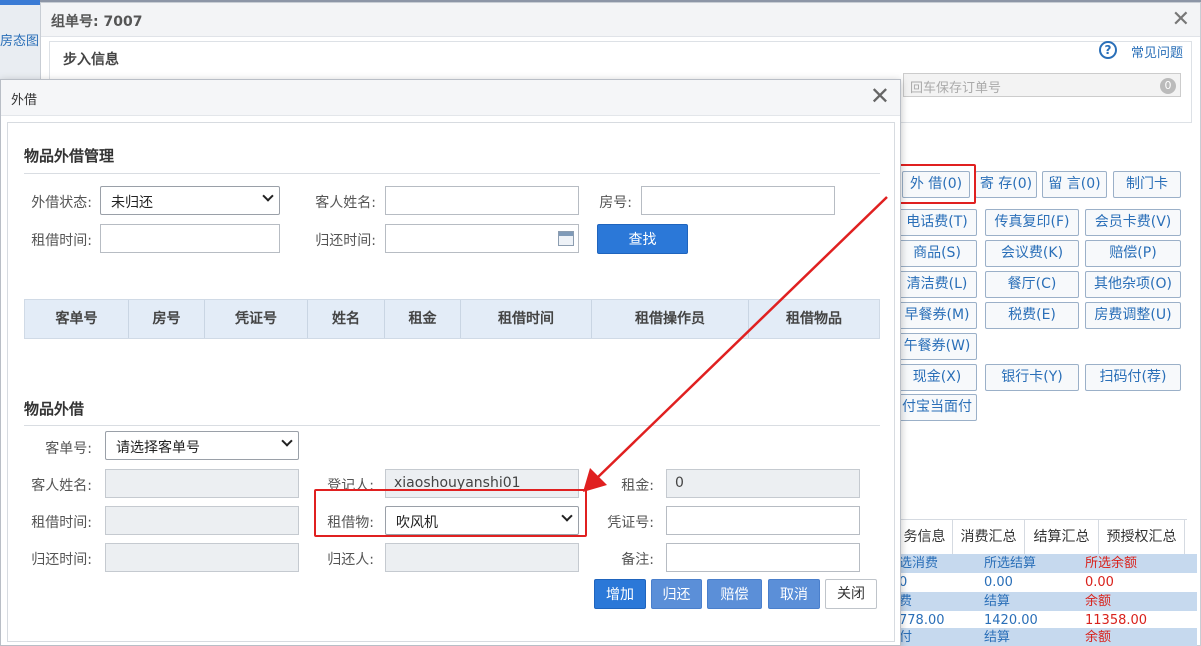 This screenshot has width=1201, height=646. I want to click on lend-dialog-title: 外借, so click(24, 100).